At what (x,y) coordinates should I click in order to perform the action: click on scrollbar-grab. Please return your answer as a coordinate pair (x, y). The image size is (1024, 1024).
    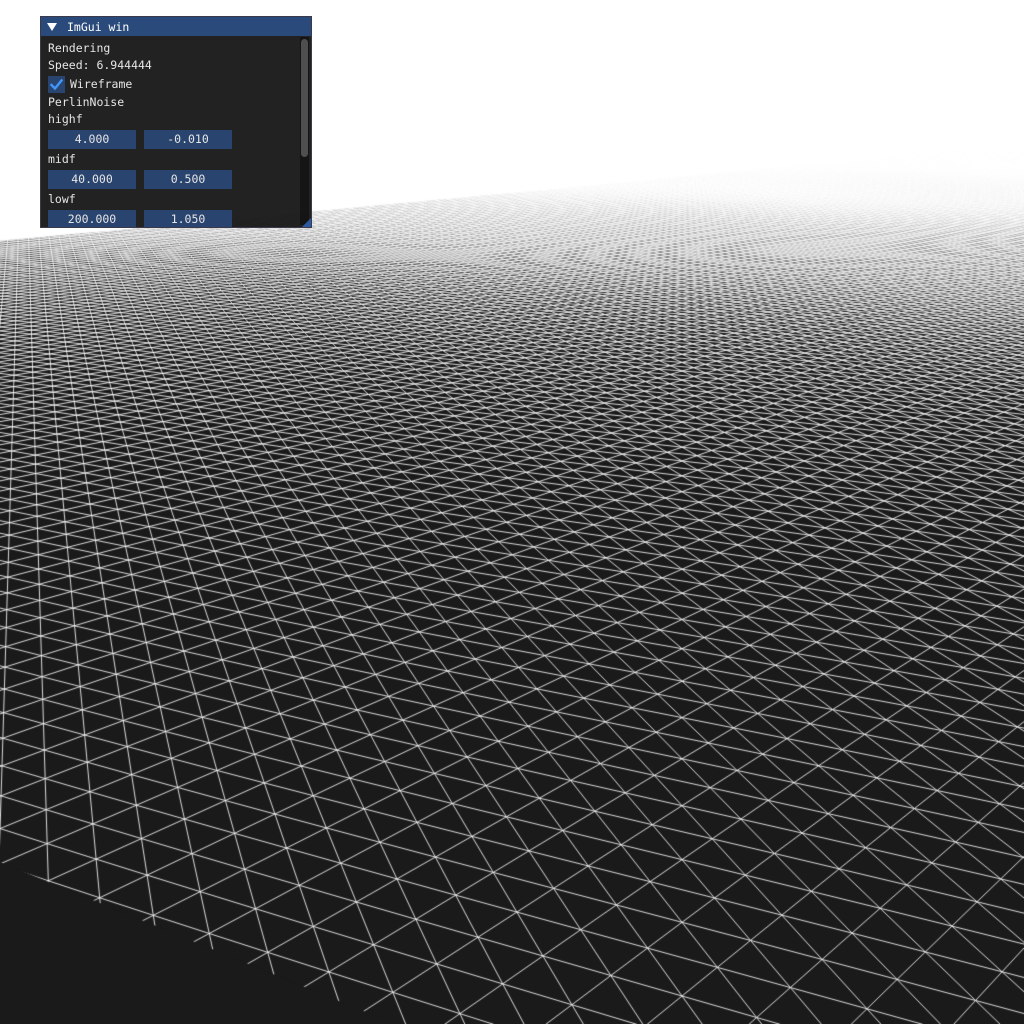
    Looking at the image, I should click on (304, 98).